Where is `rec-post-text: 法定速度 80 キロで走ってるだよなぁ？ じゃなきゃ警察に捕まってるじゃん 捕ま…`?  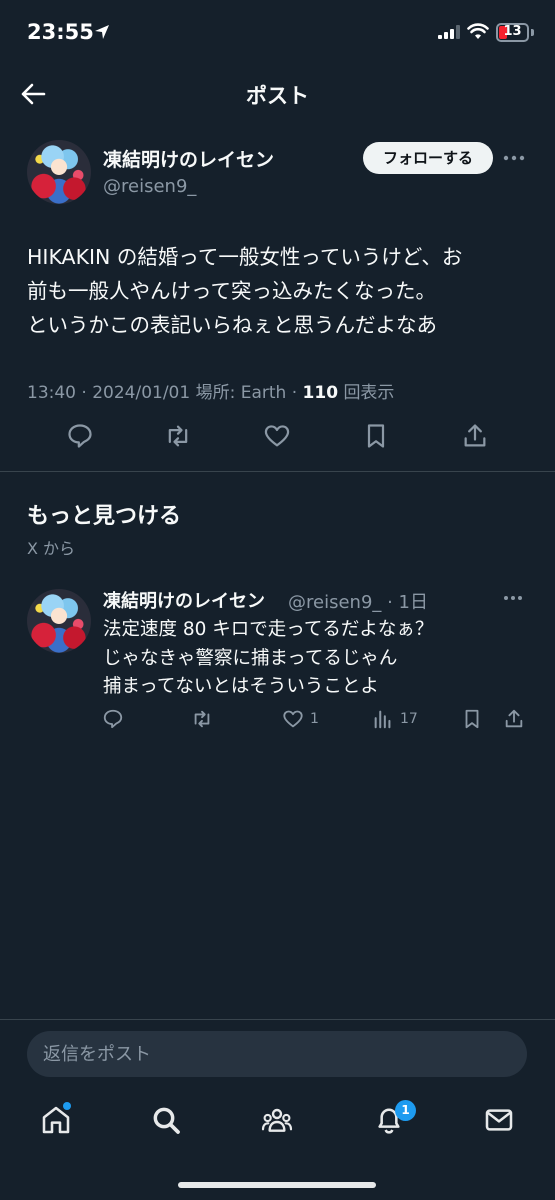 rec-post-text: 法定速度 80 キロで走ってるだよなぁ？ じゃなきゃ警察に捕まってるじゃん 捕ま… is located at coordinates (313, 659).